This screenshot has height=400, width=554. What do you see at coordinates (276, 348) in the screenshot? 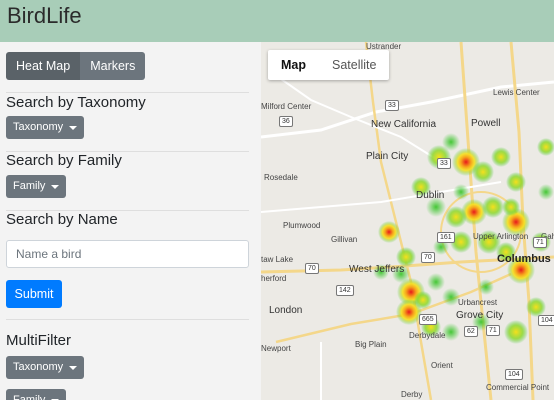
I see `map-label-newport: Newport` at bounding box center [276, 348].